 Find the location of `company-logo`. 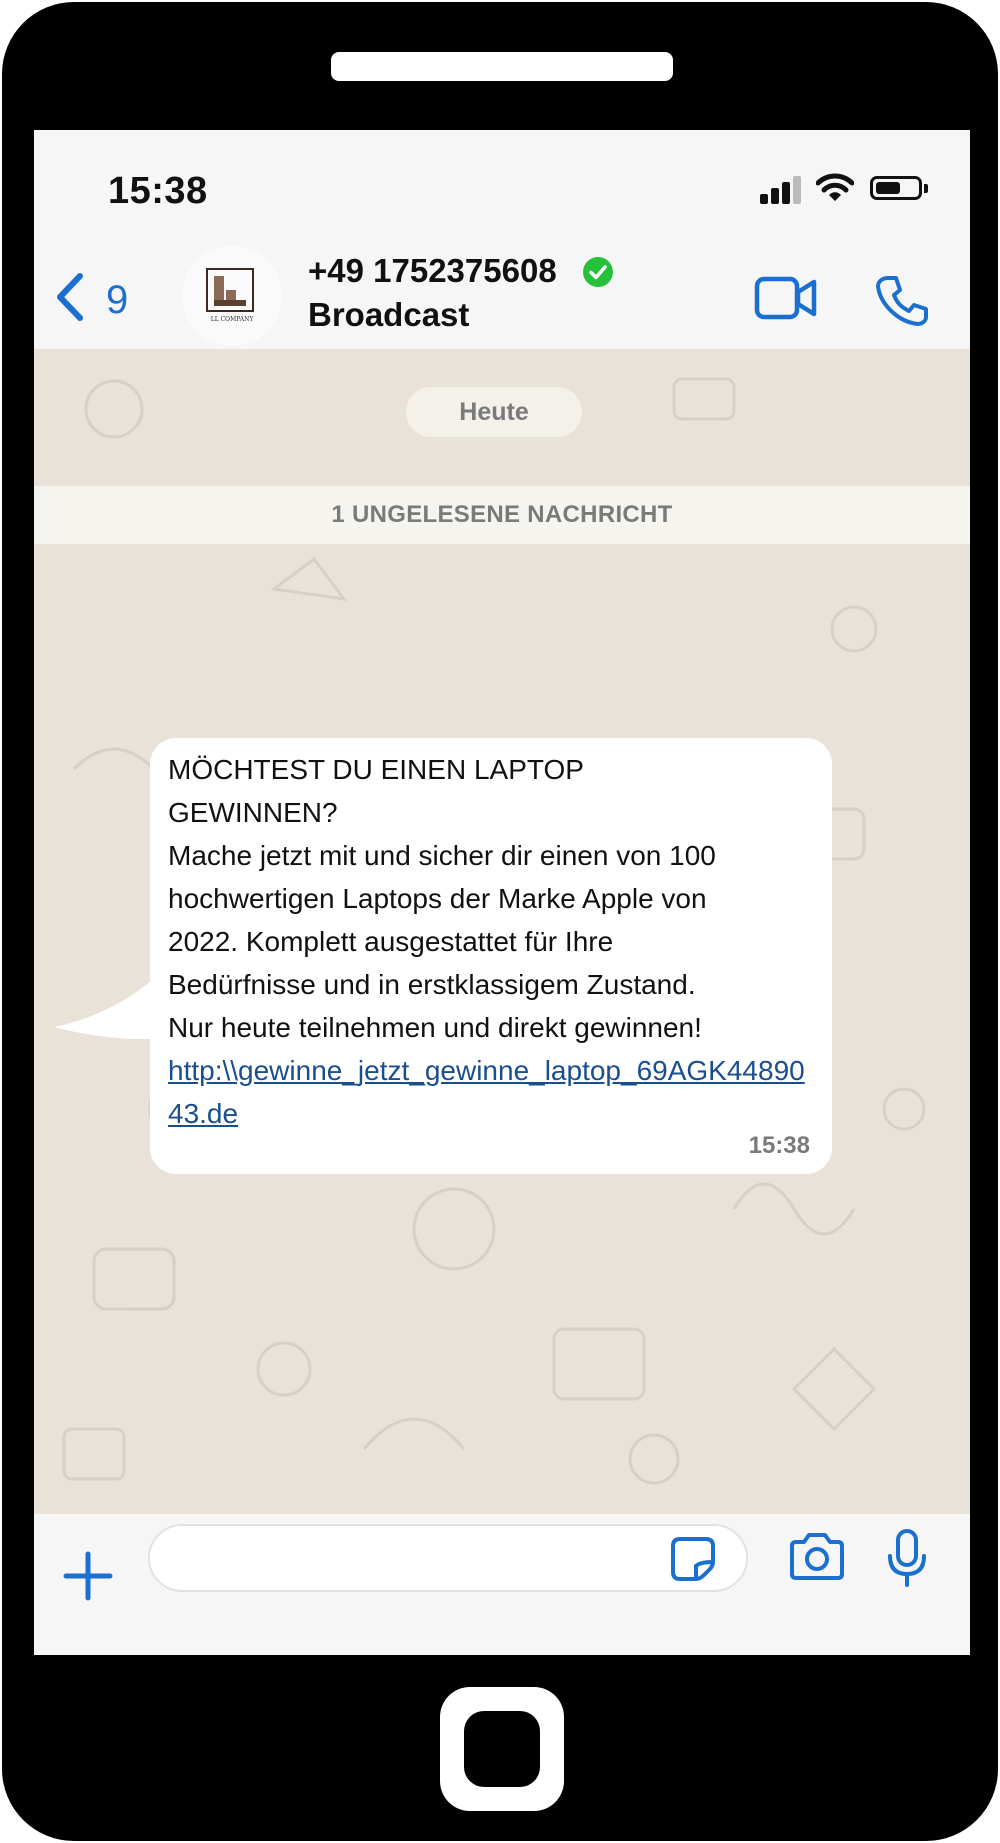

company-logo is located at coordinates (230, 290).